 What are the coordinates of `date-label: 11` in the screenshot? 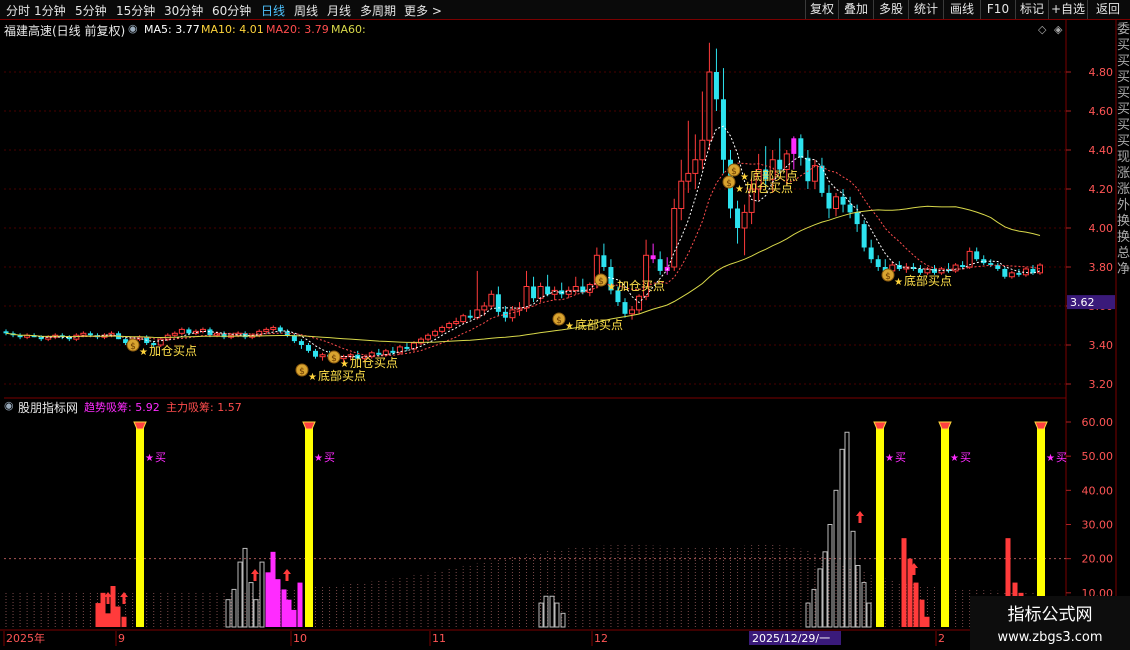 It's located at (439, 638).